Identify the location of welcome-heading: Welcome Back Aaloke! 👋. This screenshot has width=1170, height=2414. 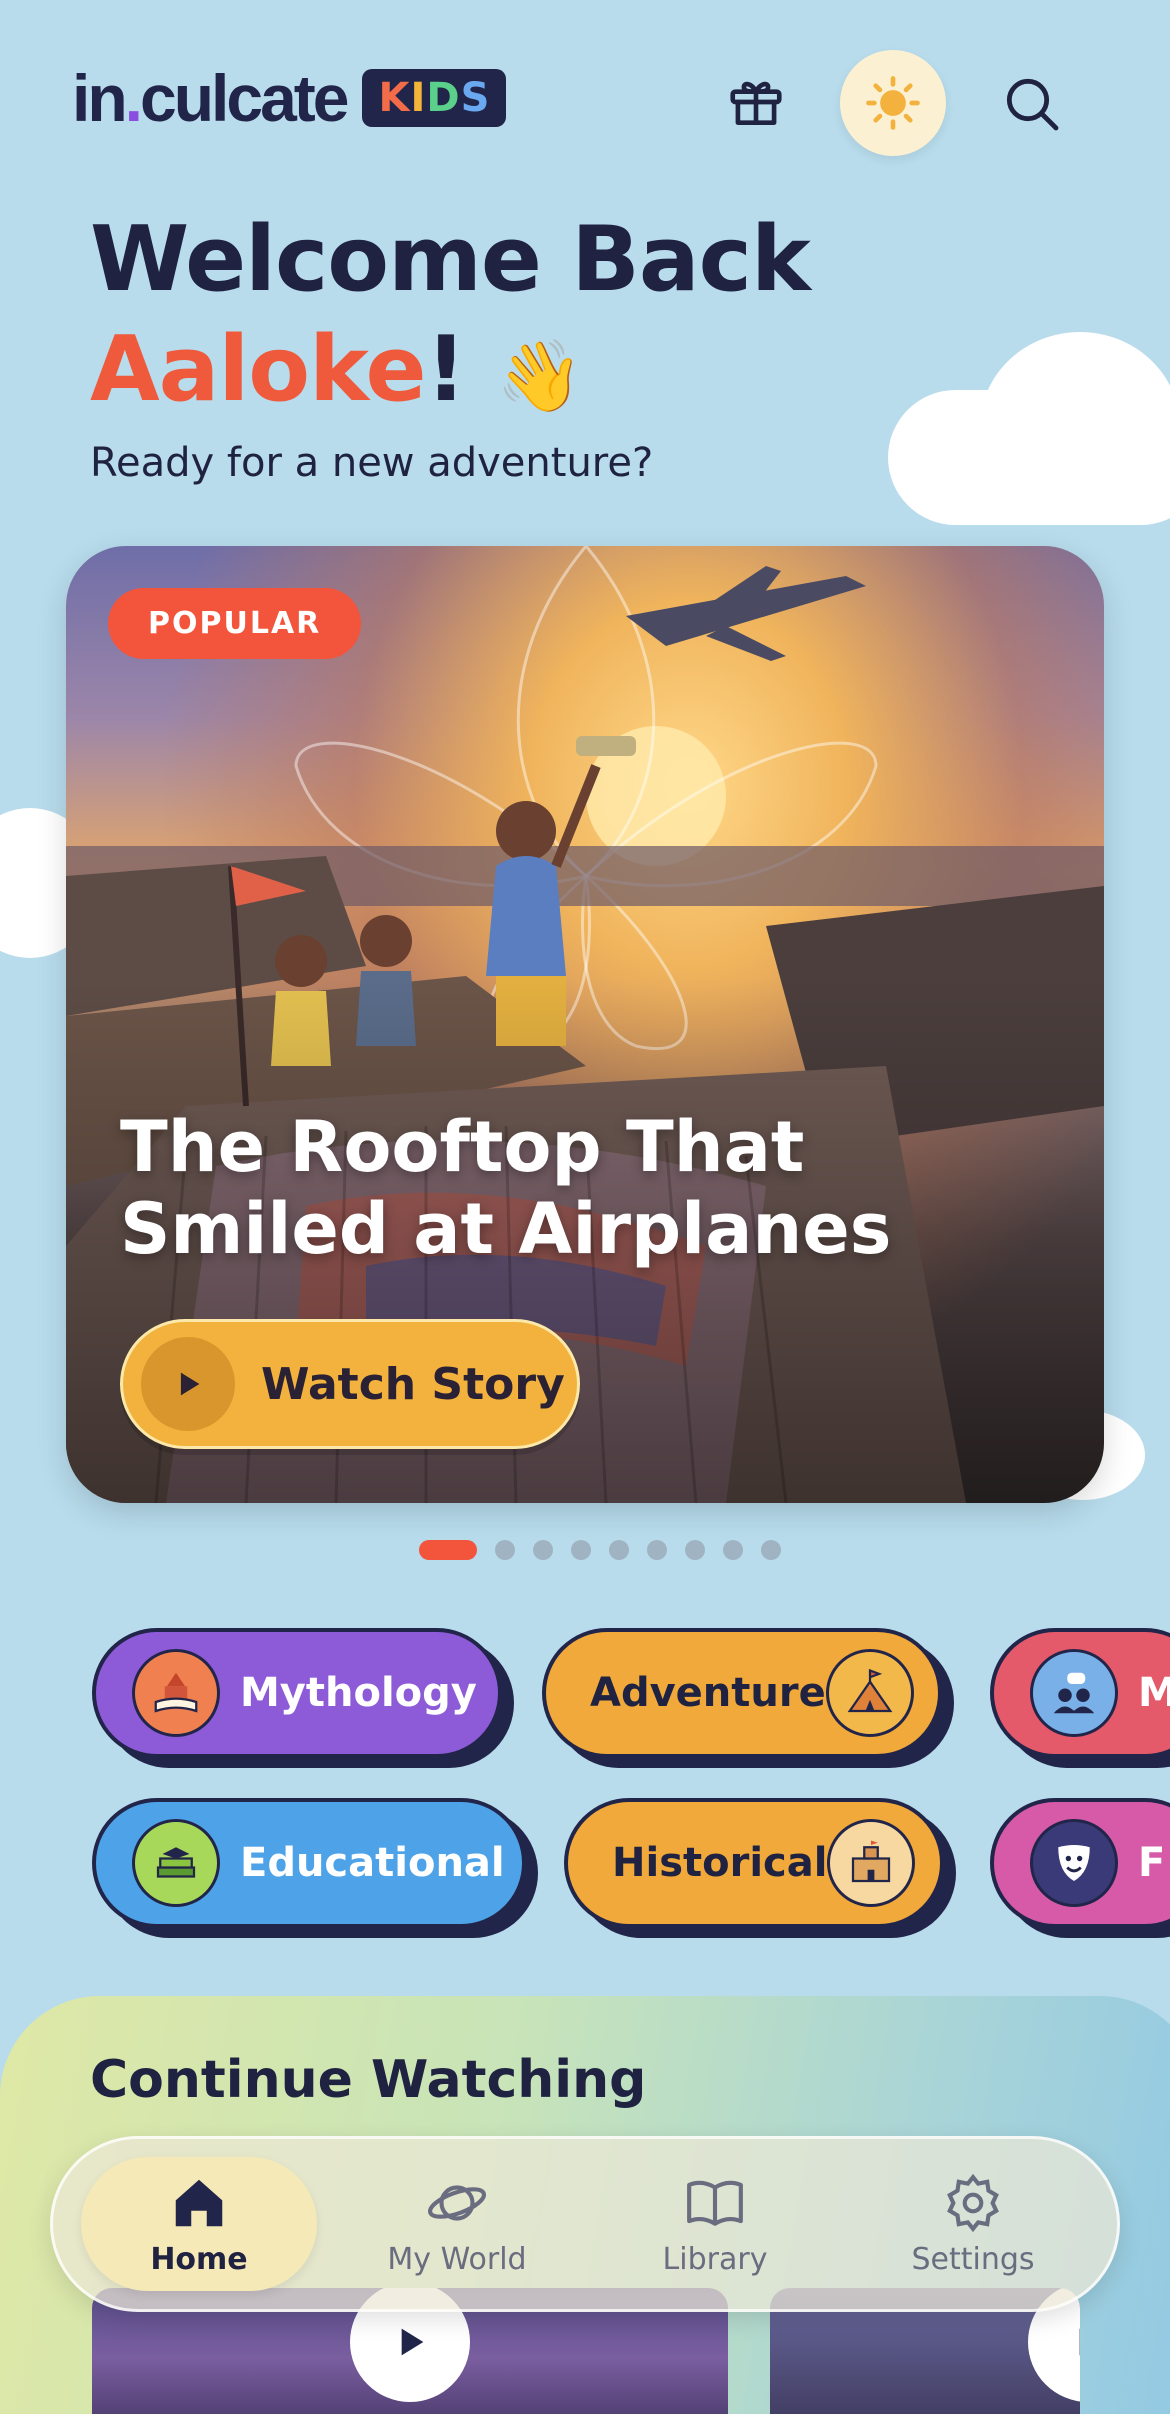
(450, 314).